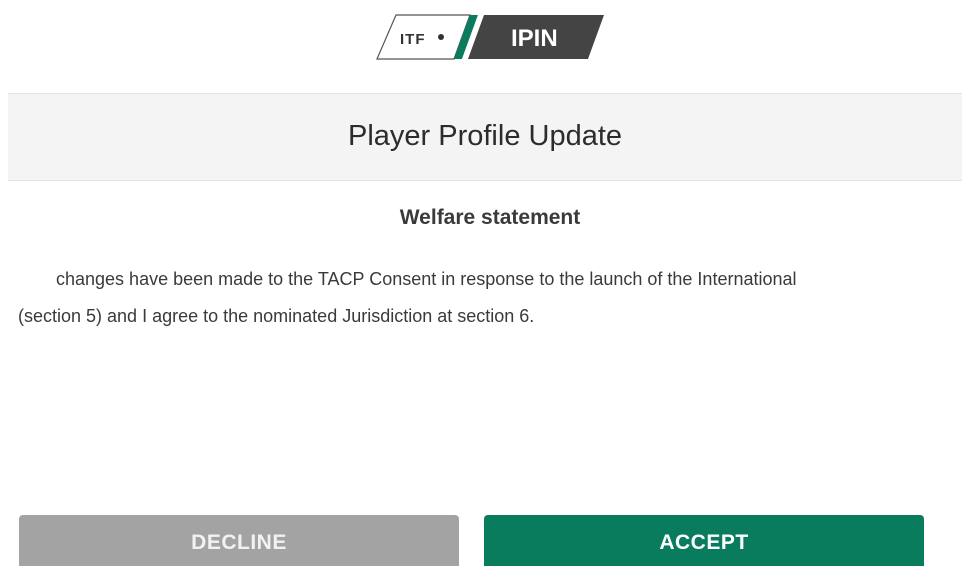  What do you see at coordinates (490, 217) in the screenshot?
I see `welfare-statement-heading: Welfare statement` at bounding box center [490, 217].